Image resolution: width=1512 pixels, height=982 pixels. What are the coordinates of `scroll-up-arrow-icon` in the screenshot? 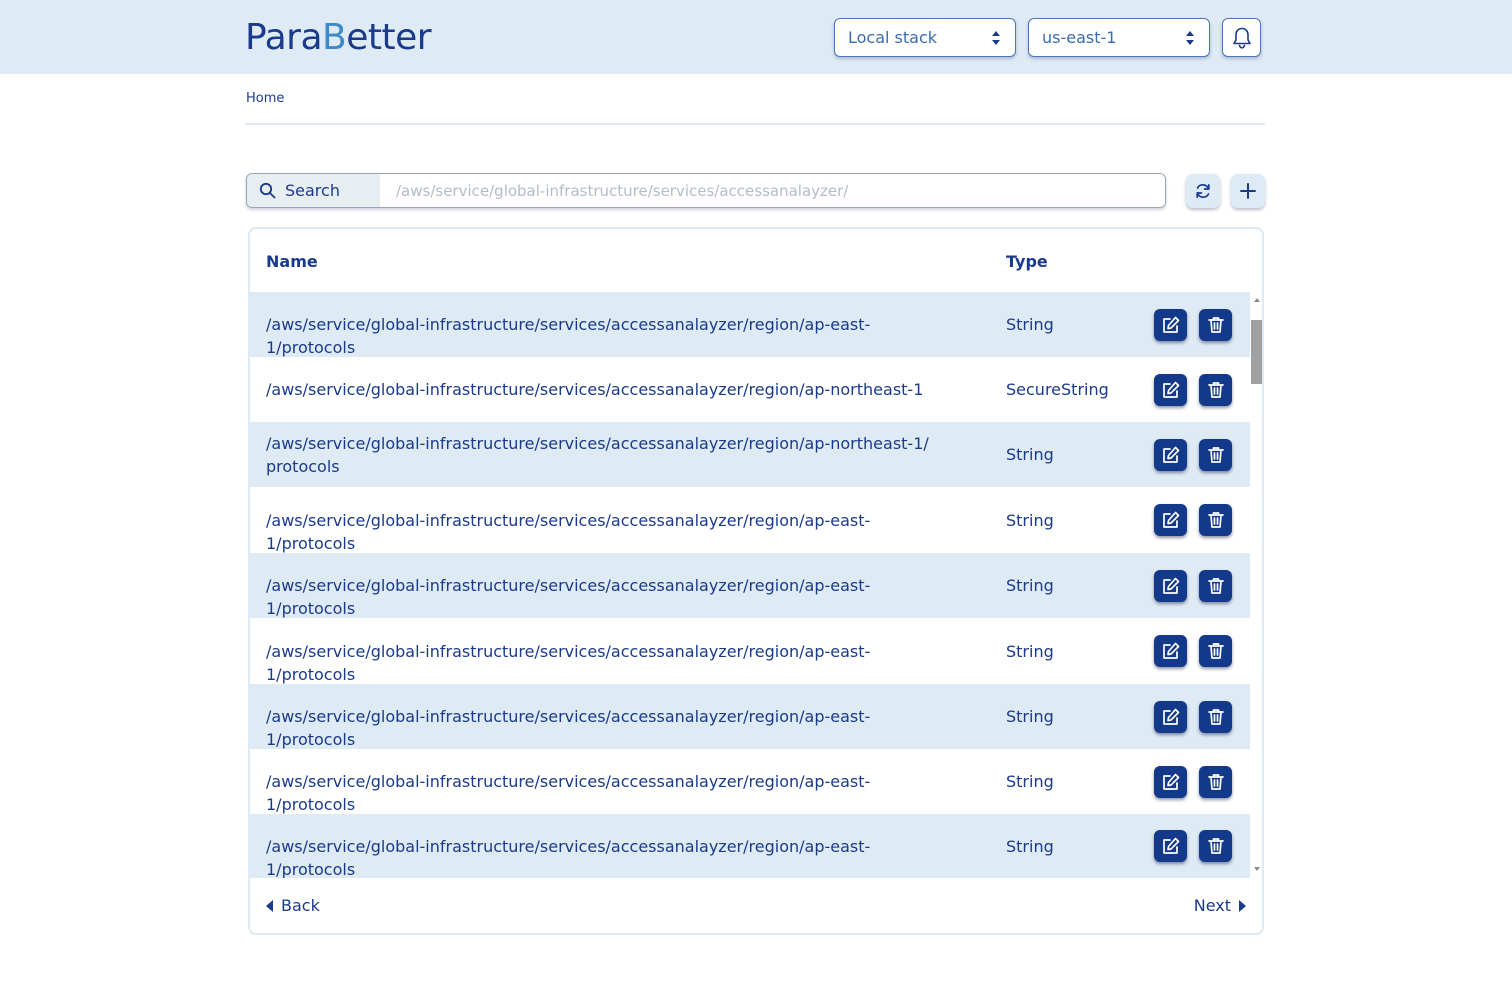 It's located at (1257, 300).